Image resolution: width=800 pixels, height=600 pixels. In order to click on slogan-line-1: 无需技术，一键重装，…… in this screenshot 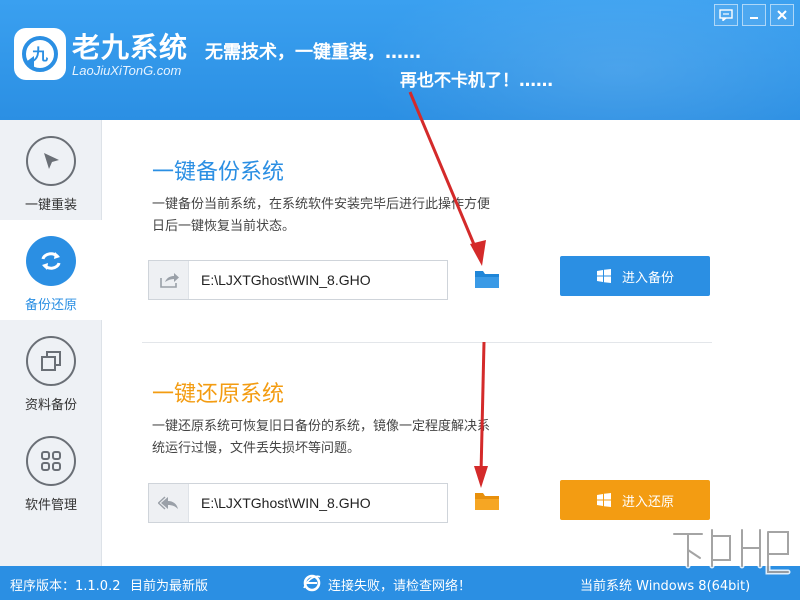, I will do `click(313, 52)`.